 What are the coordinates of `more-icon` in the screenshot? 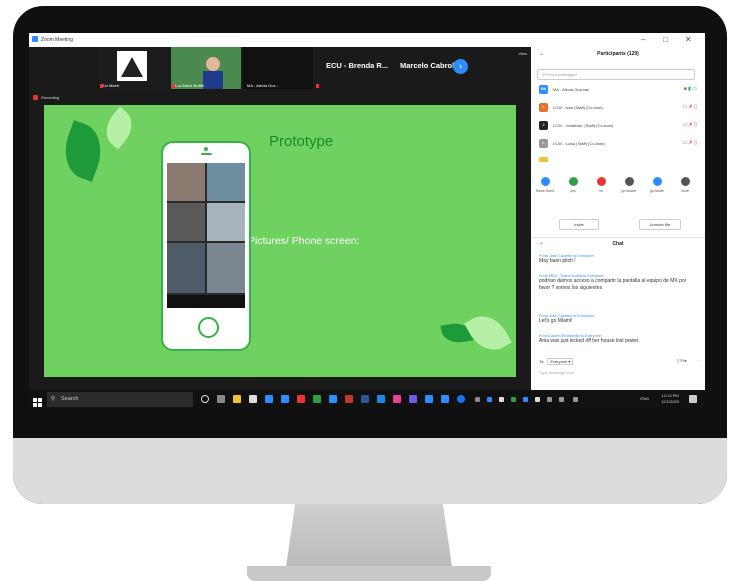 It's located at (685, 181).